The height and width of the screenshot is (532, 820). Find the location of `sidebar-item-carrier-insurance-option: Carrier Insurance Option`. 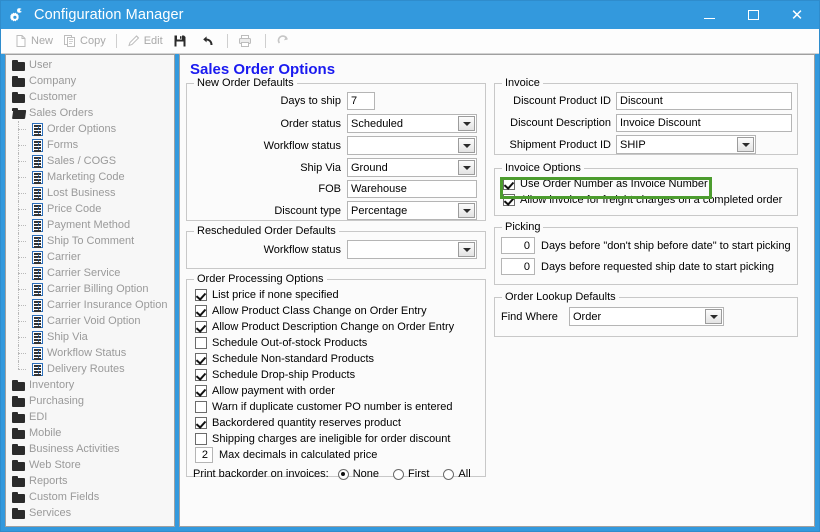

sidebar-item-carrier-insurance-option: Carrier Insurance Option is located at coordinates (90, 305).